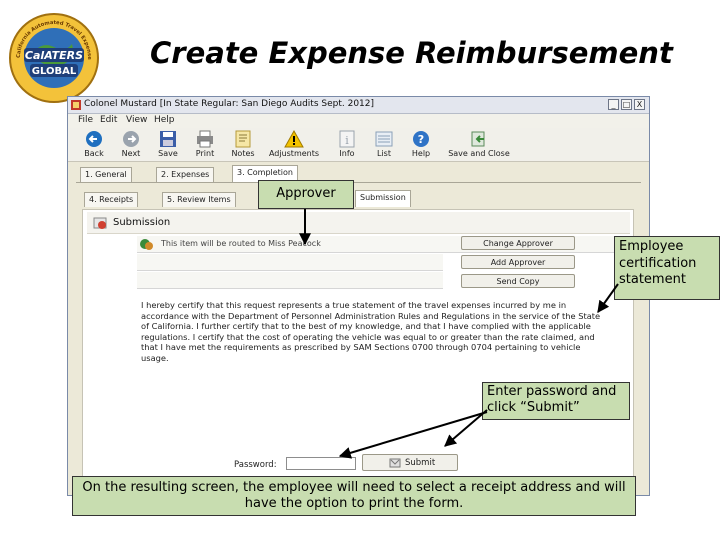 The image size is (720, 540). Describe the element at coordinates (241, 243) in the screenshot. I see `routing-notice: This item will be routed to Miss Peacock` at that location.